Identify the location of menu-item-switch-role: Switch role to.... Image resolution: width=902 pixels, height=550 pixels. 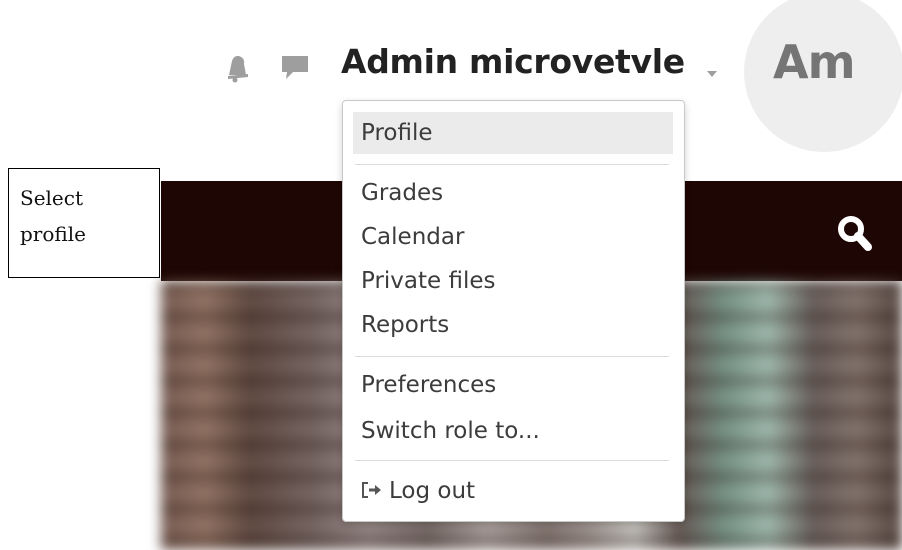
(513, 431).